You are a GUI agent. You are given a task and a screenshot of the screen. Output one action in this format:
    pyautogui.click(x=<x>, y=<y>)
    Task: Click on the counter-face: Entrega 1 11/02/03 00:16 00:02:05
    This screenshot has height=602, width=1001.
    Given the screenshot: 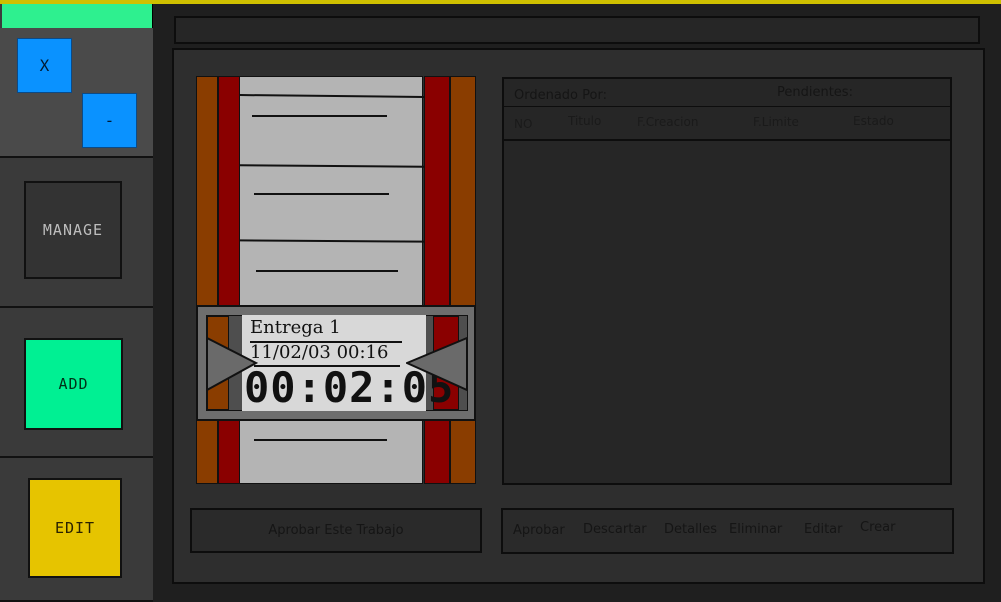 What is the action you would take?
    pyautogui.click(x=347, y=363)
    